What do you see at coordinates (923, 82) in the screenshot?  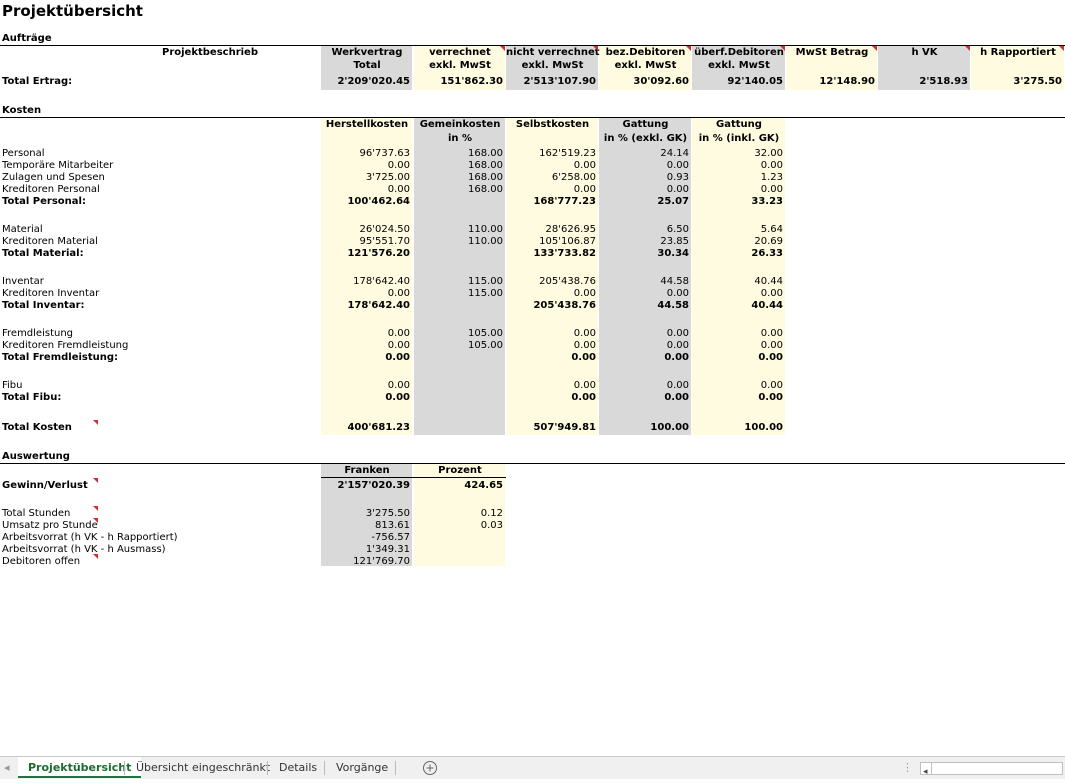 I see `total-ertrag-value: 2'518.93` at bounding box center [923, 82].